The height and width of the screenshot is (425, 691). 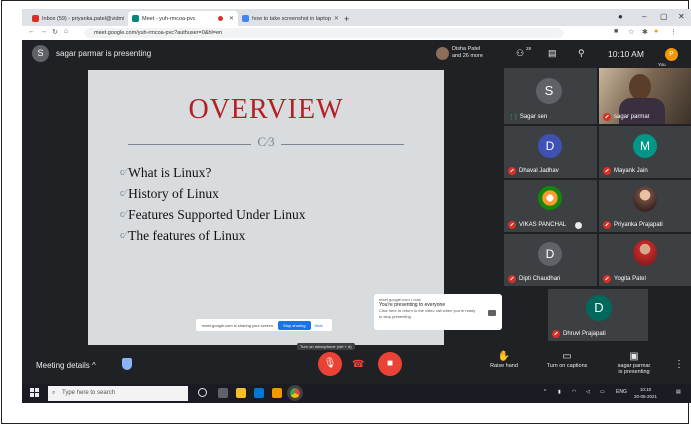 What do you see at coordinates (678, 392) in the screenshot?
I see `notifications-icon: ▤` at bounding box center [678, 392].